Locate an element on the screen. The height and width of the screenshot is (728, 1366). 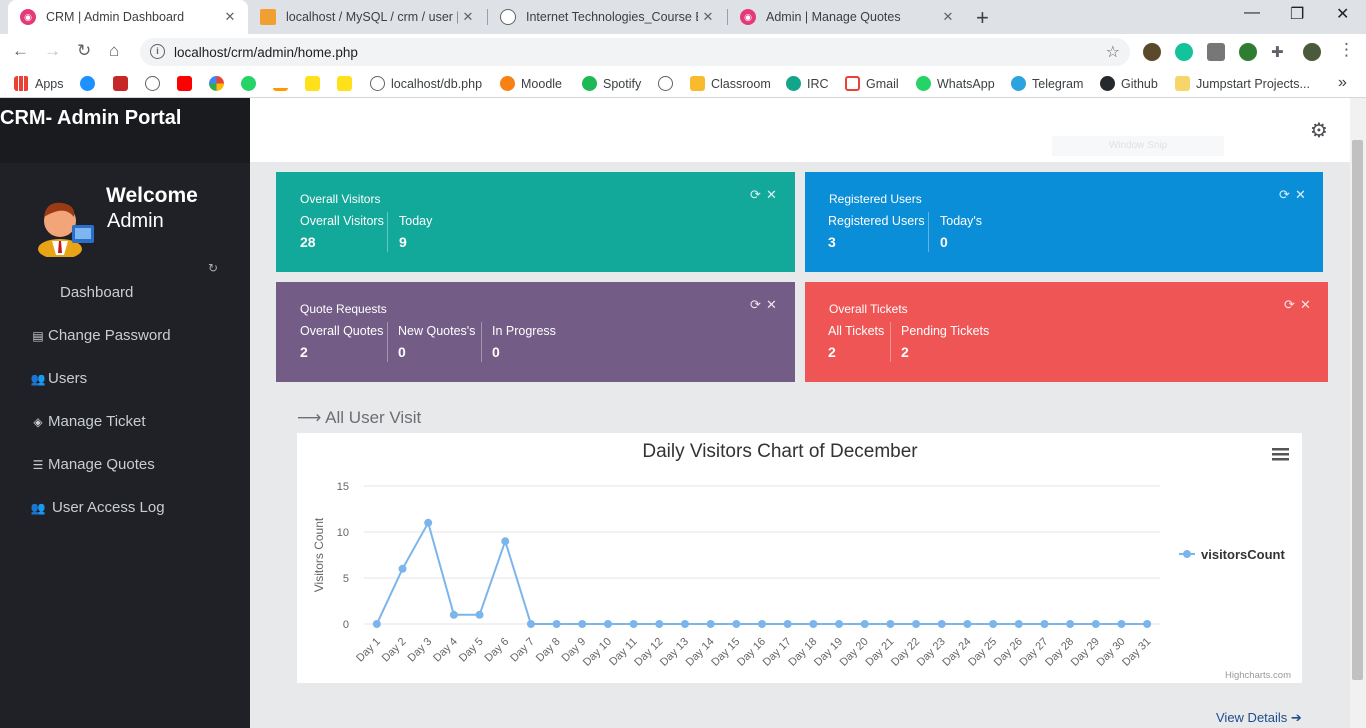
sidebar-item-user-access-log: 👥 User Access Log is located at coordinates (125, 507).